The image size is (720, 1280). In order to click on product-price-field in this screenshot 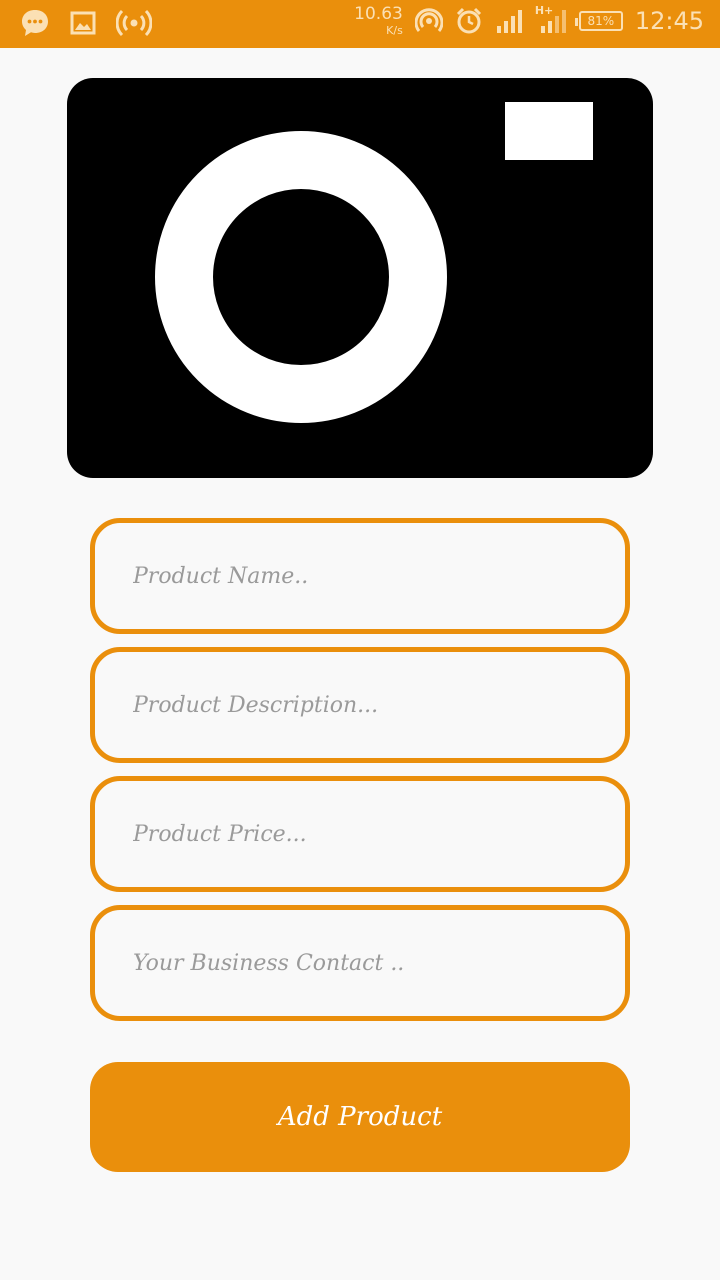, I will do `click(360, 834)`.